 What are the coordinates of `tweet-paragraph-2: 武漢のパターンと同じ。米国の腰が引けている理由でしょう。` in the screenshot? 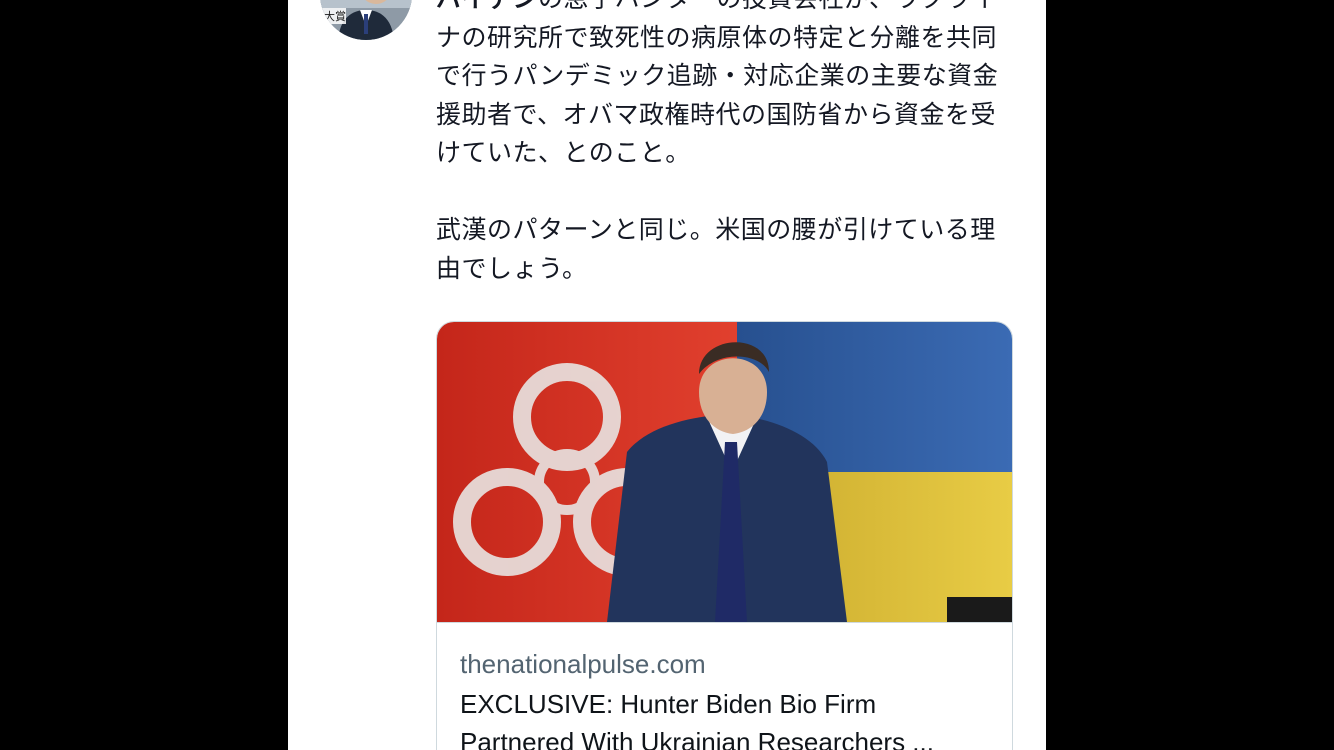 It's located at (716, 249).